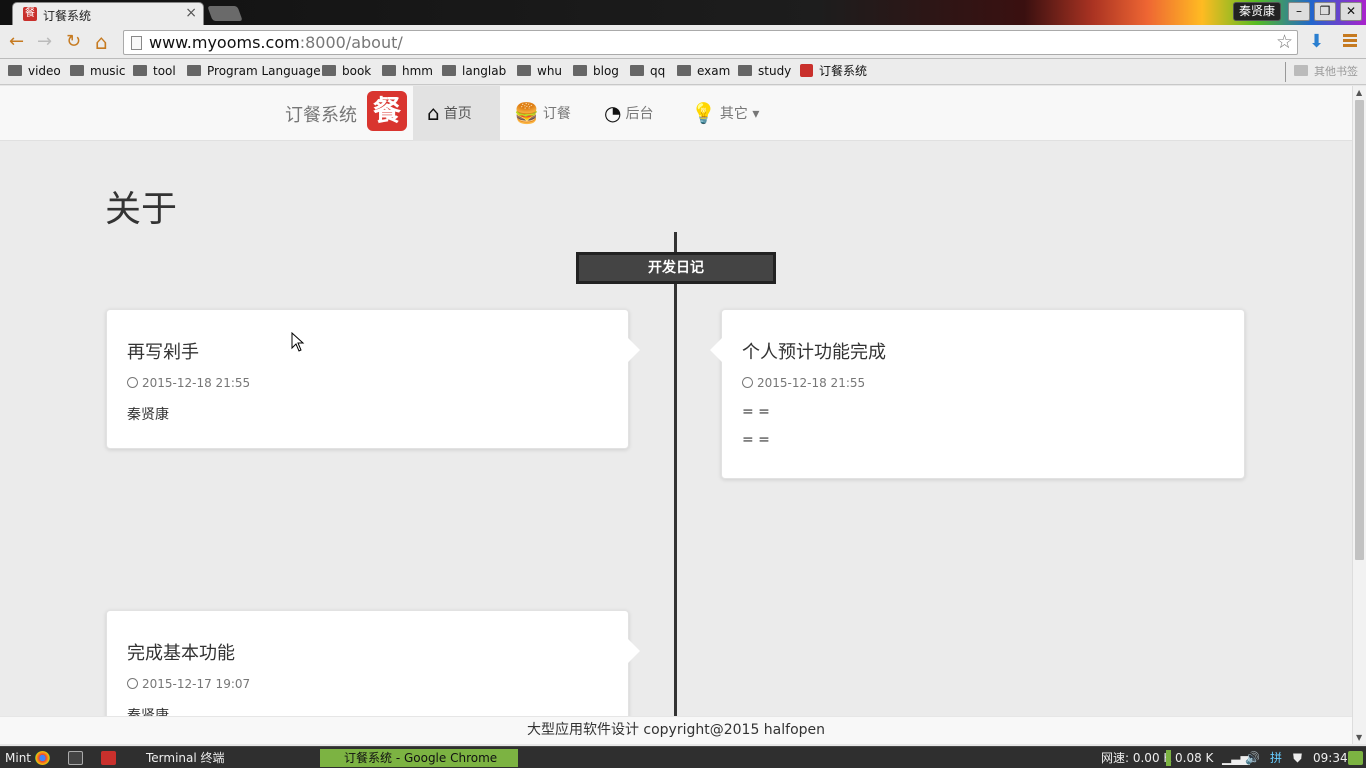  What do you see at coordinates (254, 71) in the screenshot?
I see `bookmark-folder: Program Language` at bounding box center [254, 71].